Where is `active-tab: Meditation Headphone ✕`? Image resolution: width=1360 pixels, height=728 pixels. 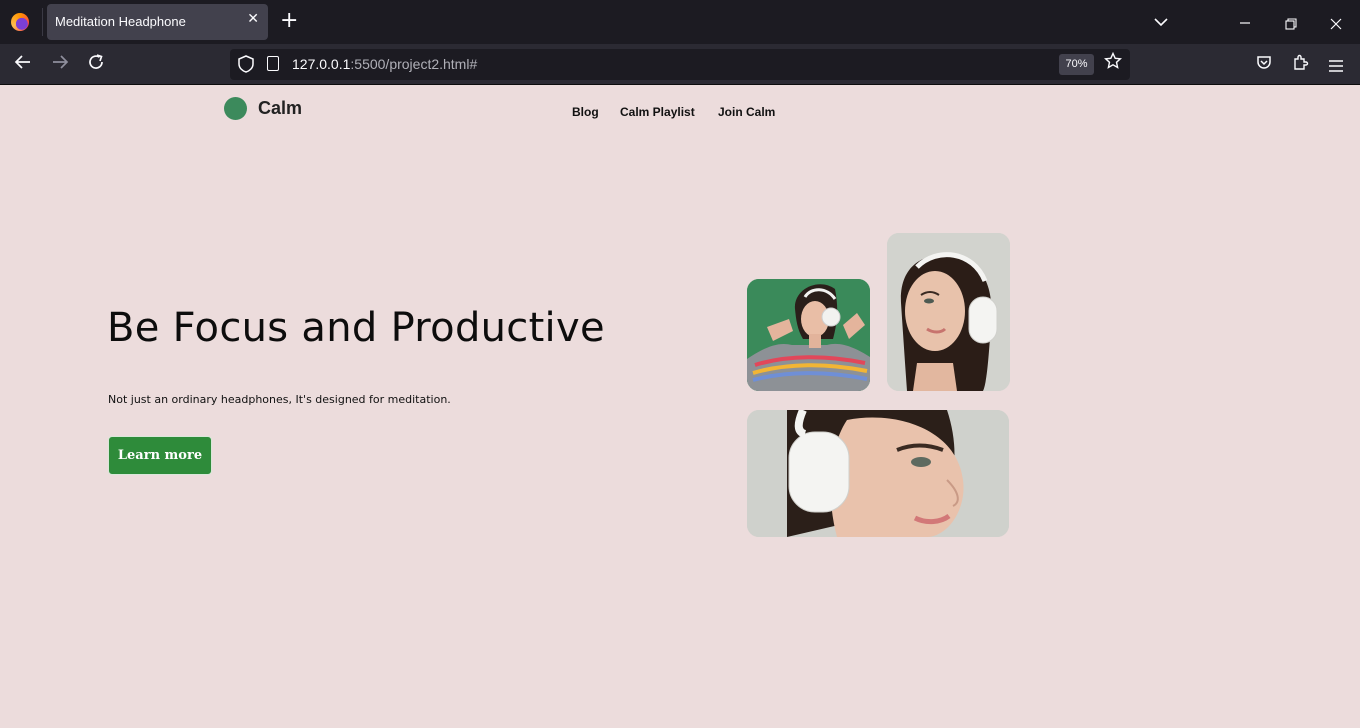
active-tab: Meditation Headphone ✕ is located at coordinates (157, 22).